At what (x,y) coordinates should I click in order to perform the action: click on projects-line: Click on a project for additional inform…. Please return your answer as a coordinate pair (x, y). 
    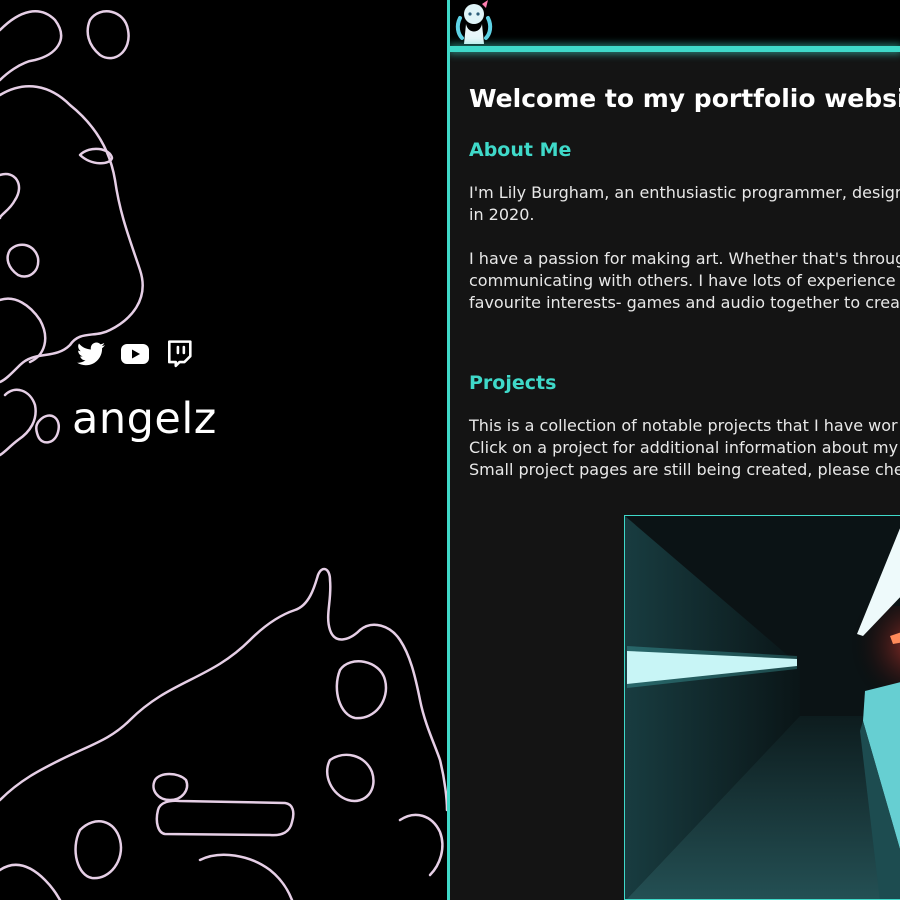
    Looking at the image, I should click on (684, 447).